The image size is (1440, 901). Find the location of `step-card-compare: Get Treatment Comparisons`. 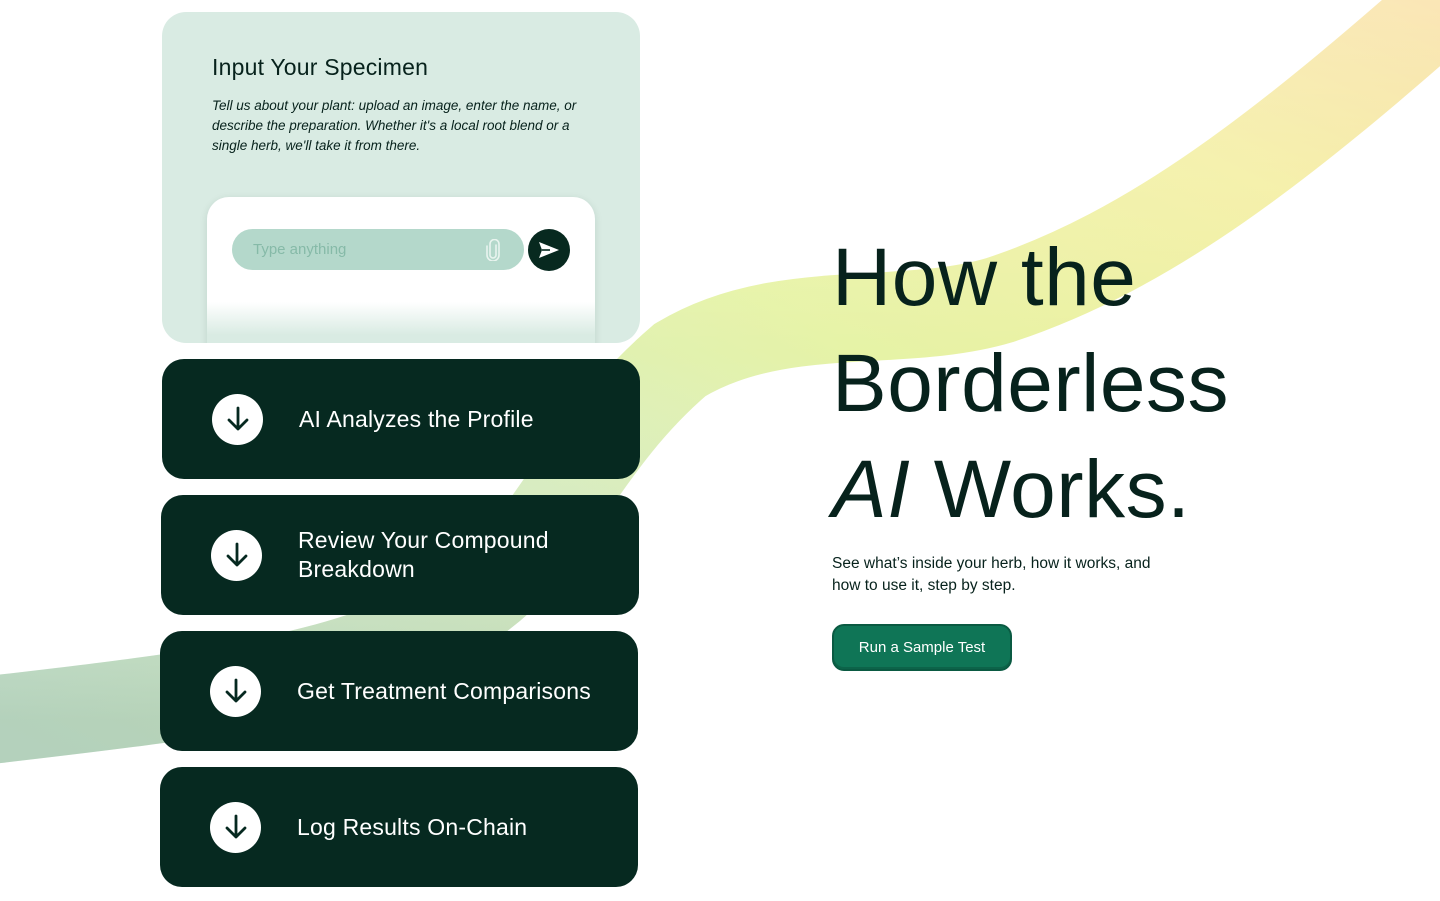

step-card-compare: Get Treatment Comparisons is located at coordinates (399, 691).